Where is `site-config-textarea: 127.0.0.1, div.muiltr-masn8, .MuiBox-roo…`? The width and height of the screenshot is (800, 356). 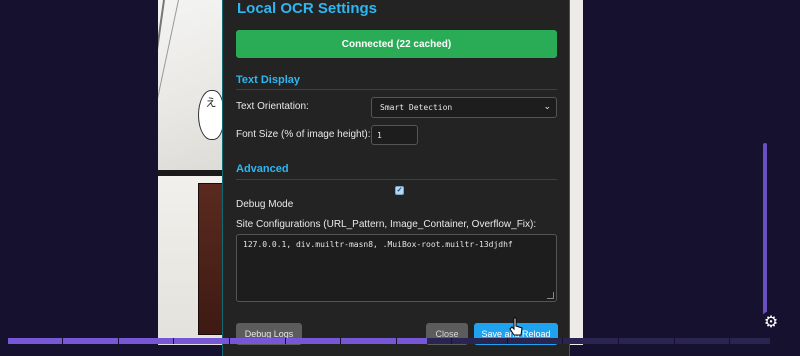
site-config-textarea: 127.0.0.1, div.muiltr-masn8, .MuiBox-roo… is located at coordinates (396, 268).